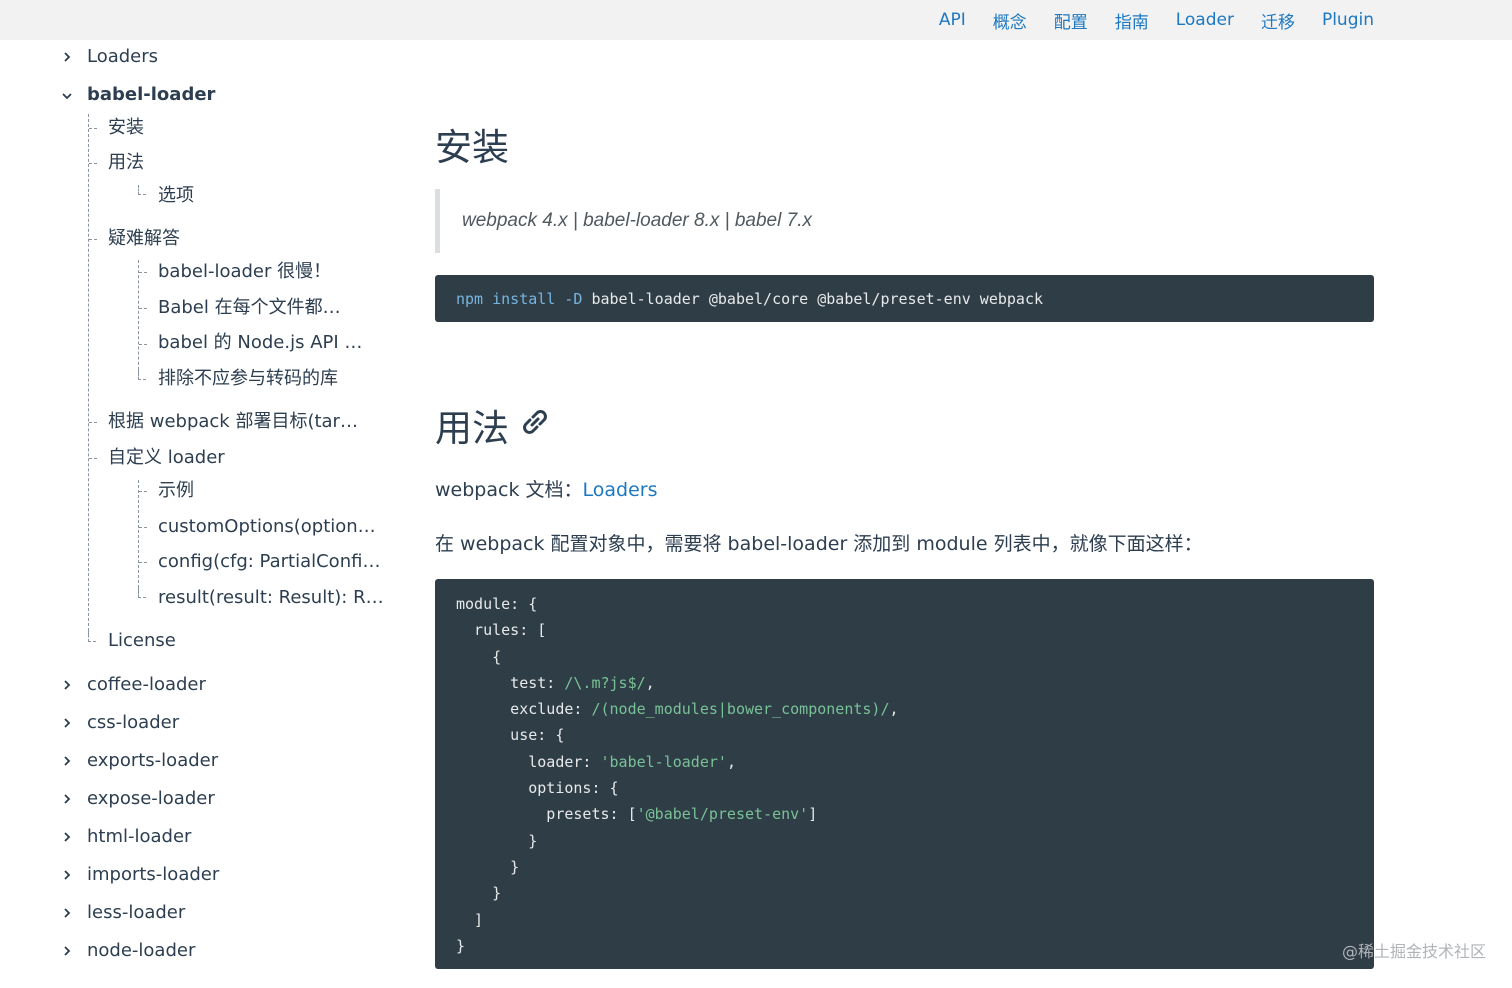 This screenshot has width=1512, height=988. I want to click on sidebar-item-loaders: Loaders, so click(122, 57).